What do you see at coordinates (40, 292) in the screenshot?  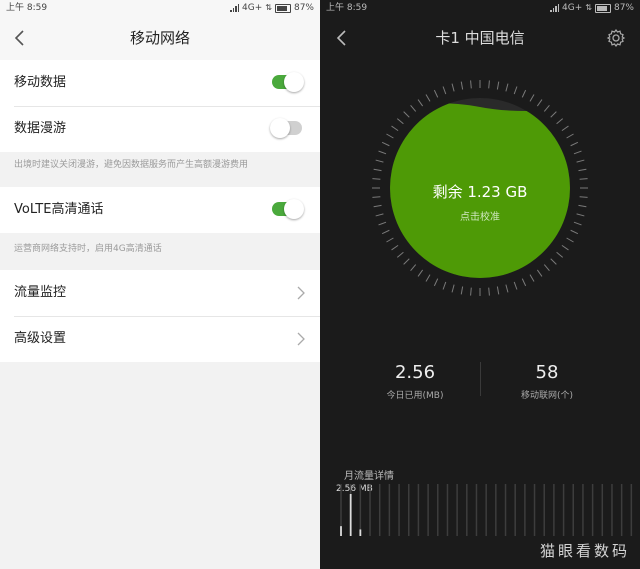 I see `traffic-monitor-label: 流量监控` at bounding box center [40, 292].